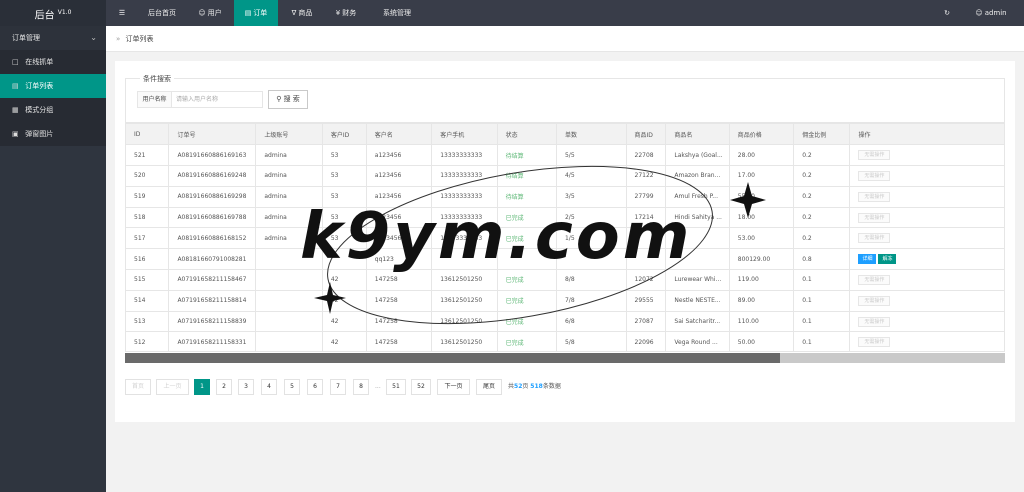 This screenshot has width=1024, height=492. What do you see at coordinates (148, 176) in the screenshot?
I see `cell-id: 520` at bounding box center [148, 176].